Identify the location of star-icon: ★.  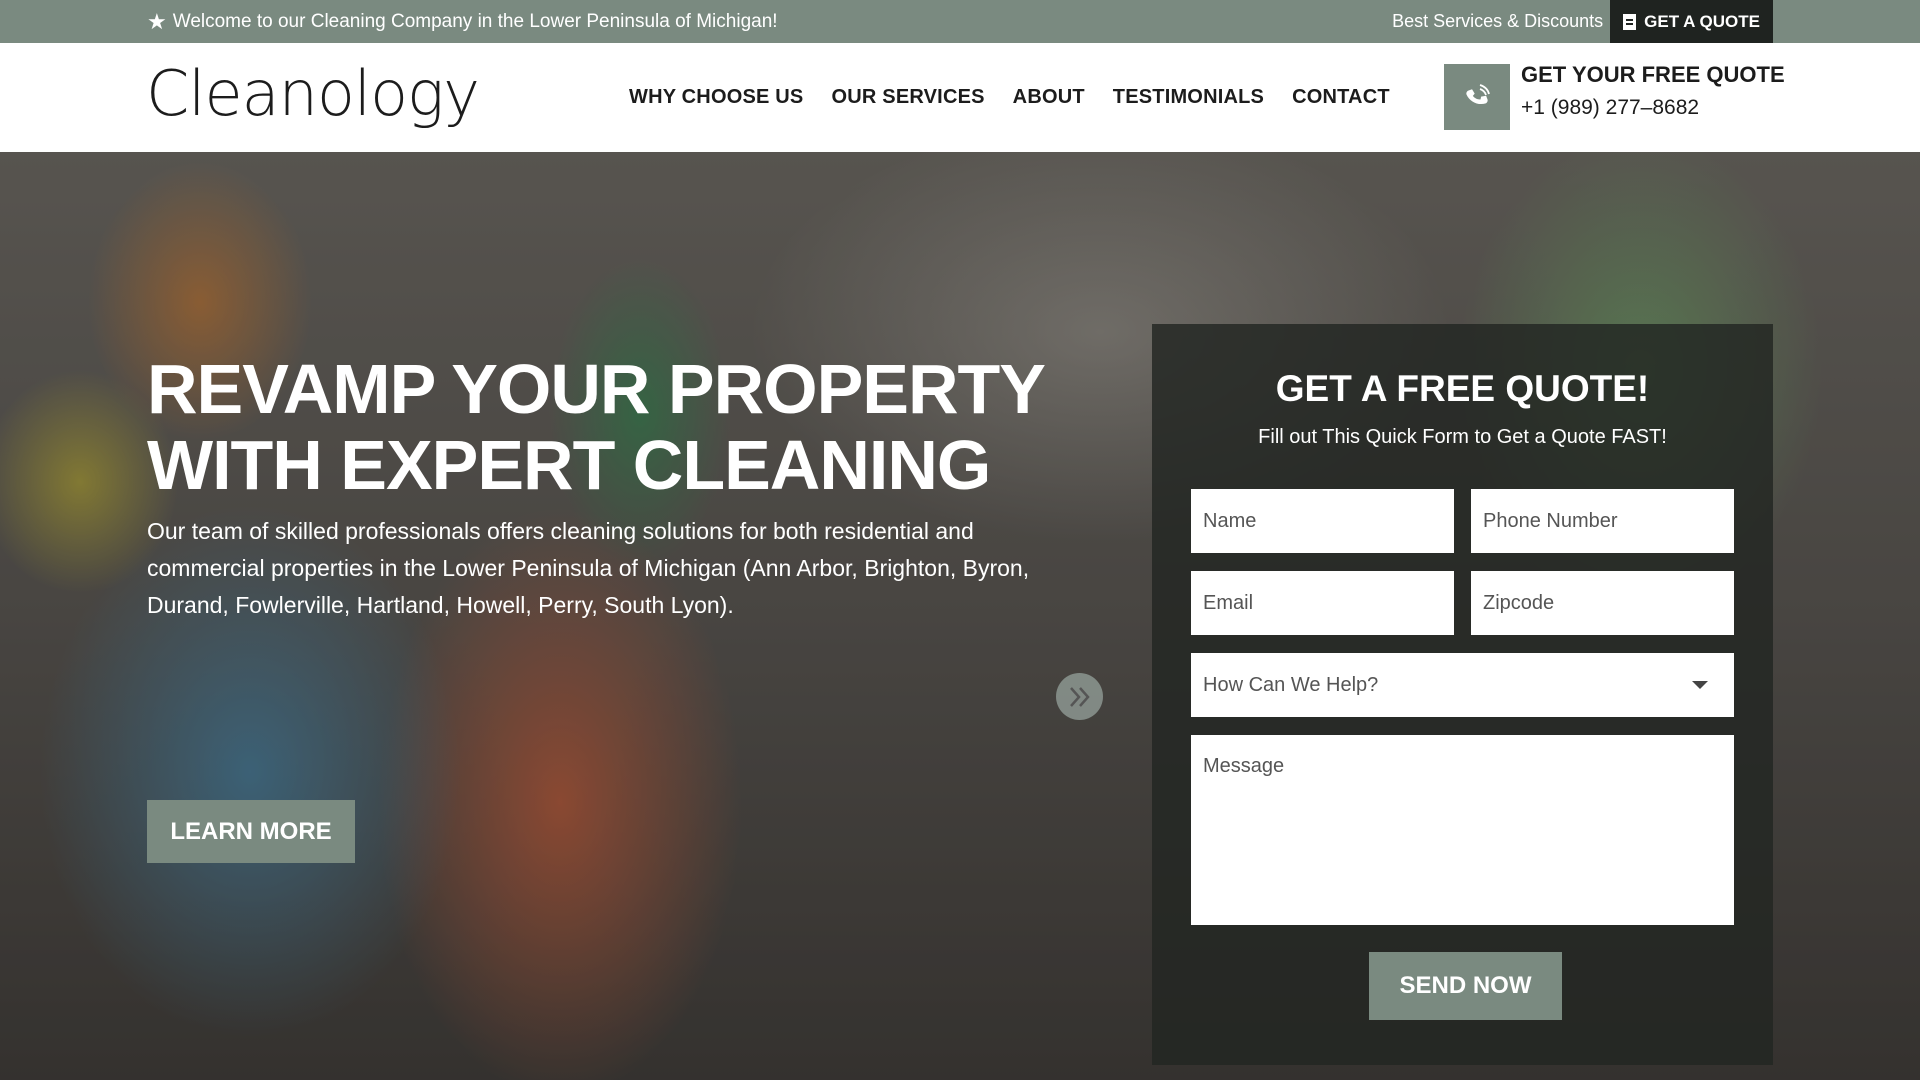
(157, 21).